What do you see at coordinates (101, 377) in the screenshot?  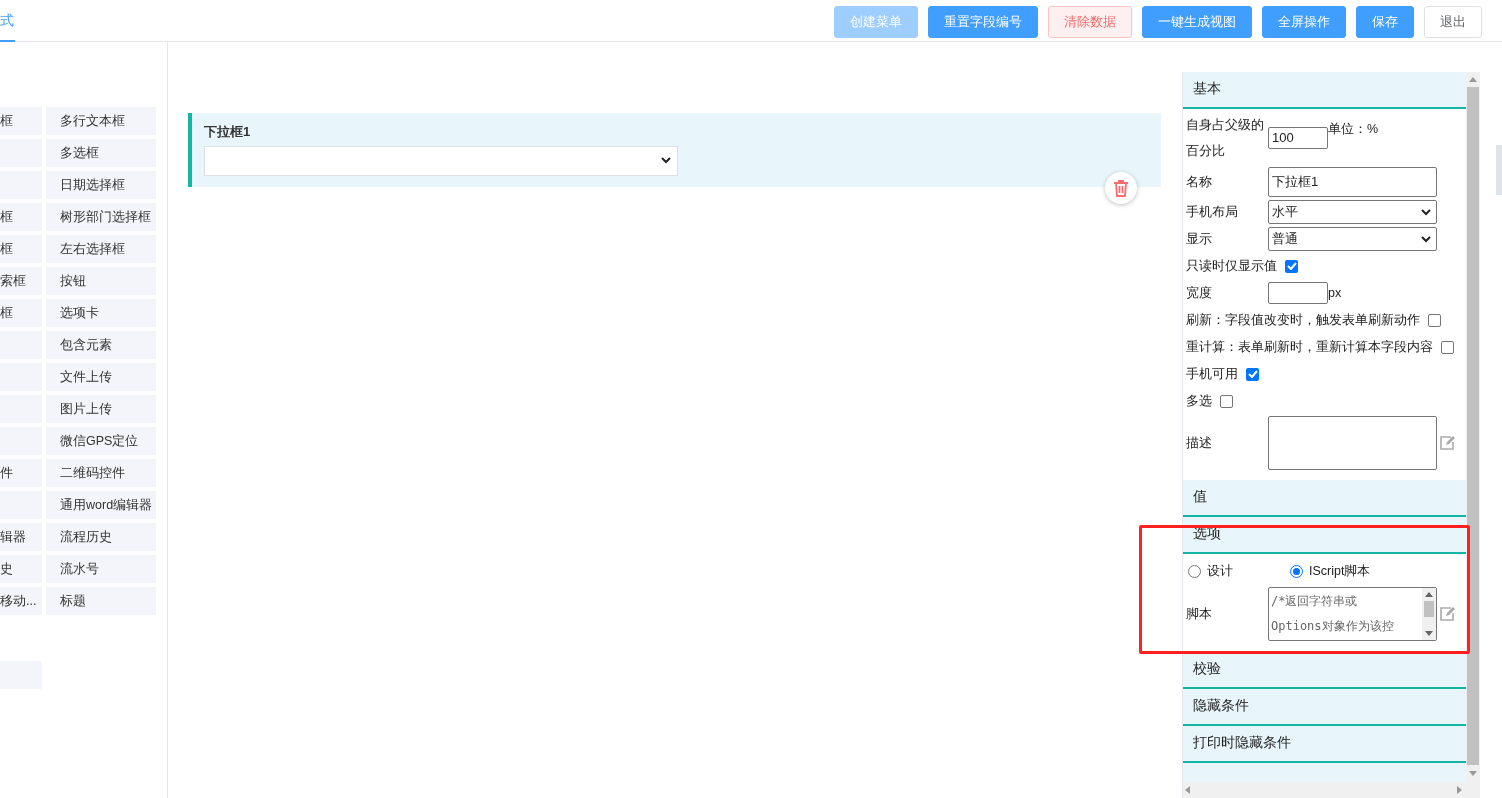 I see `palette-item: 文件上传` at bounding box center [101, 377].